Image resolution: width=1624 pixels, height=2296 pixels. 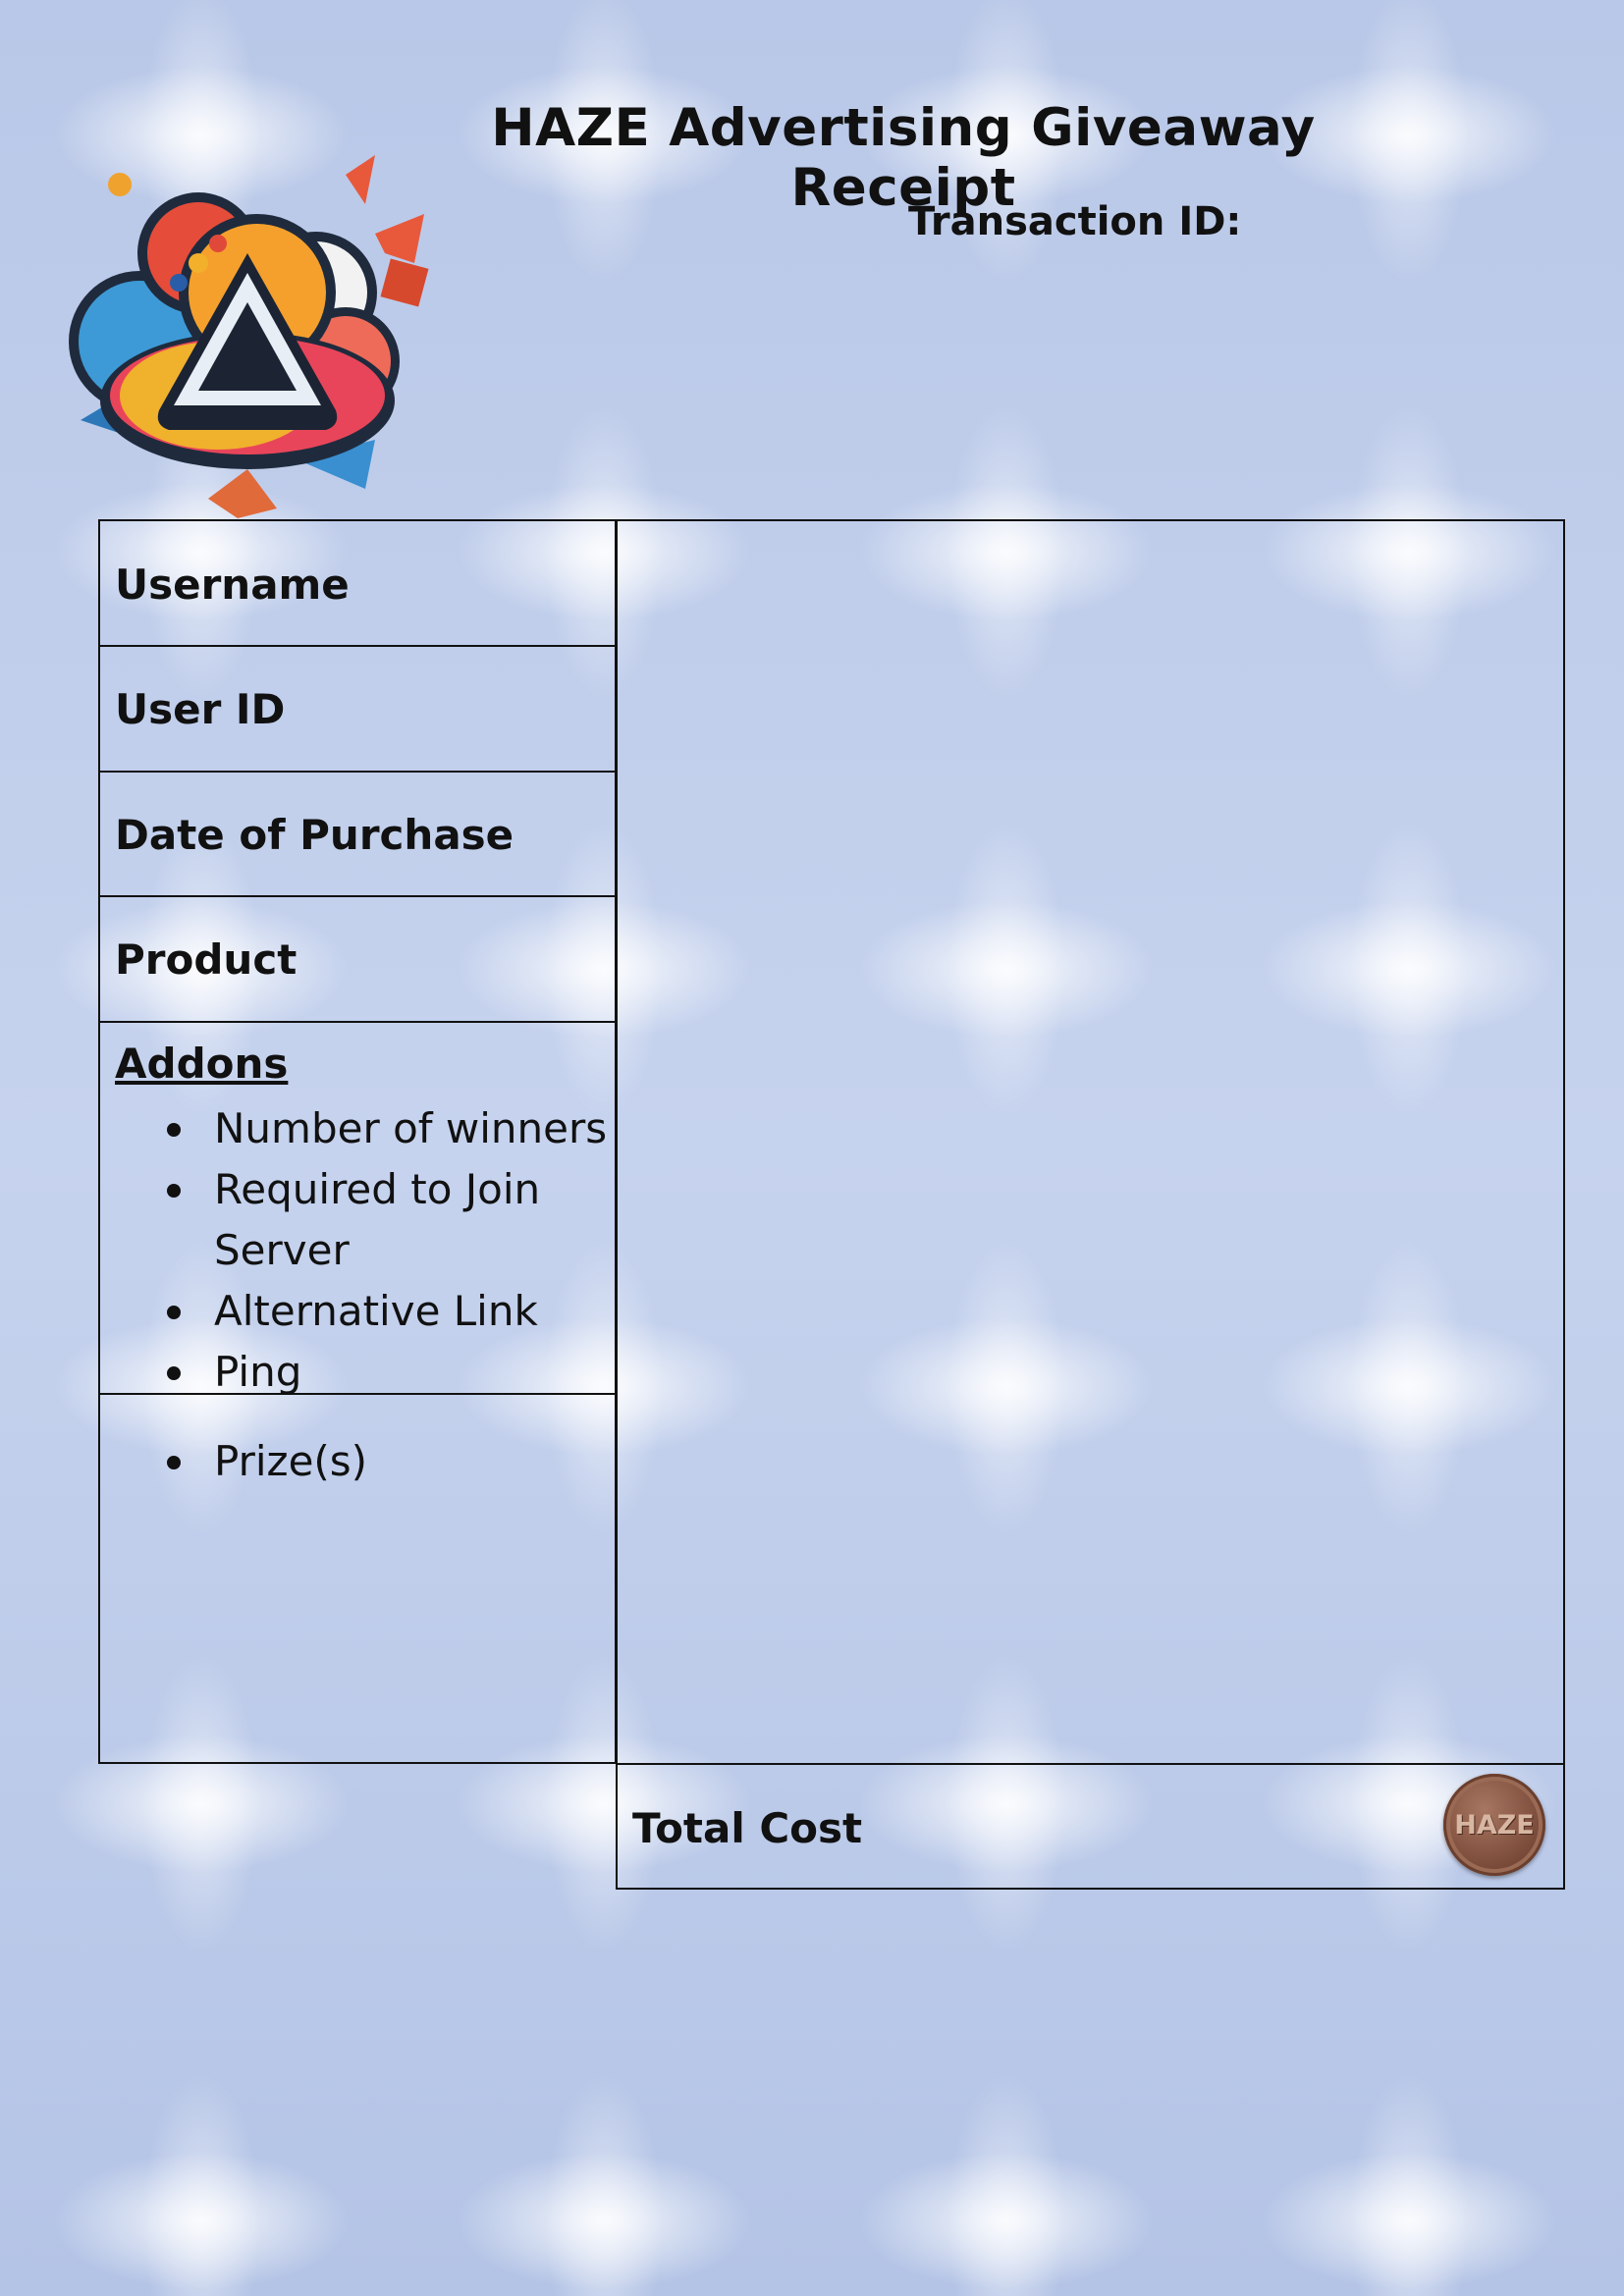 What do you see at coordinates (314, 835) in the screenshot?
I see `date-of-purchase-label: Date of Purchase` at bounding box center [314, 835].